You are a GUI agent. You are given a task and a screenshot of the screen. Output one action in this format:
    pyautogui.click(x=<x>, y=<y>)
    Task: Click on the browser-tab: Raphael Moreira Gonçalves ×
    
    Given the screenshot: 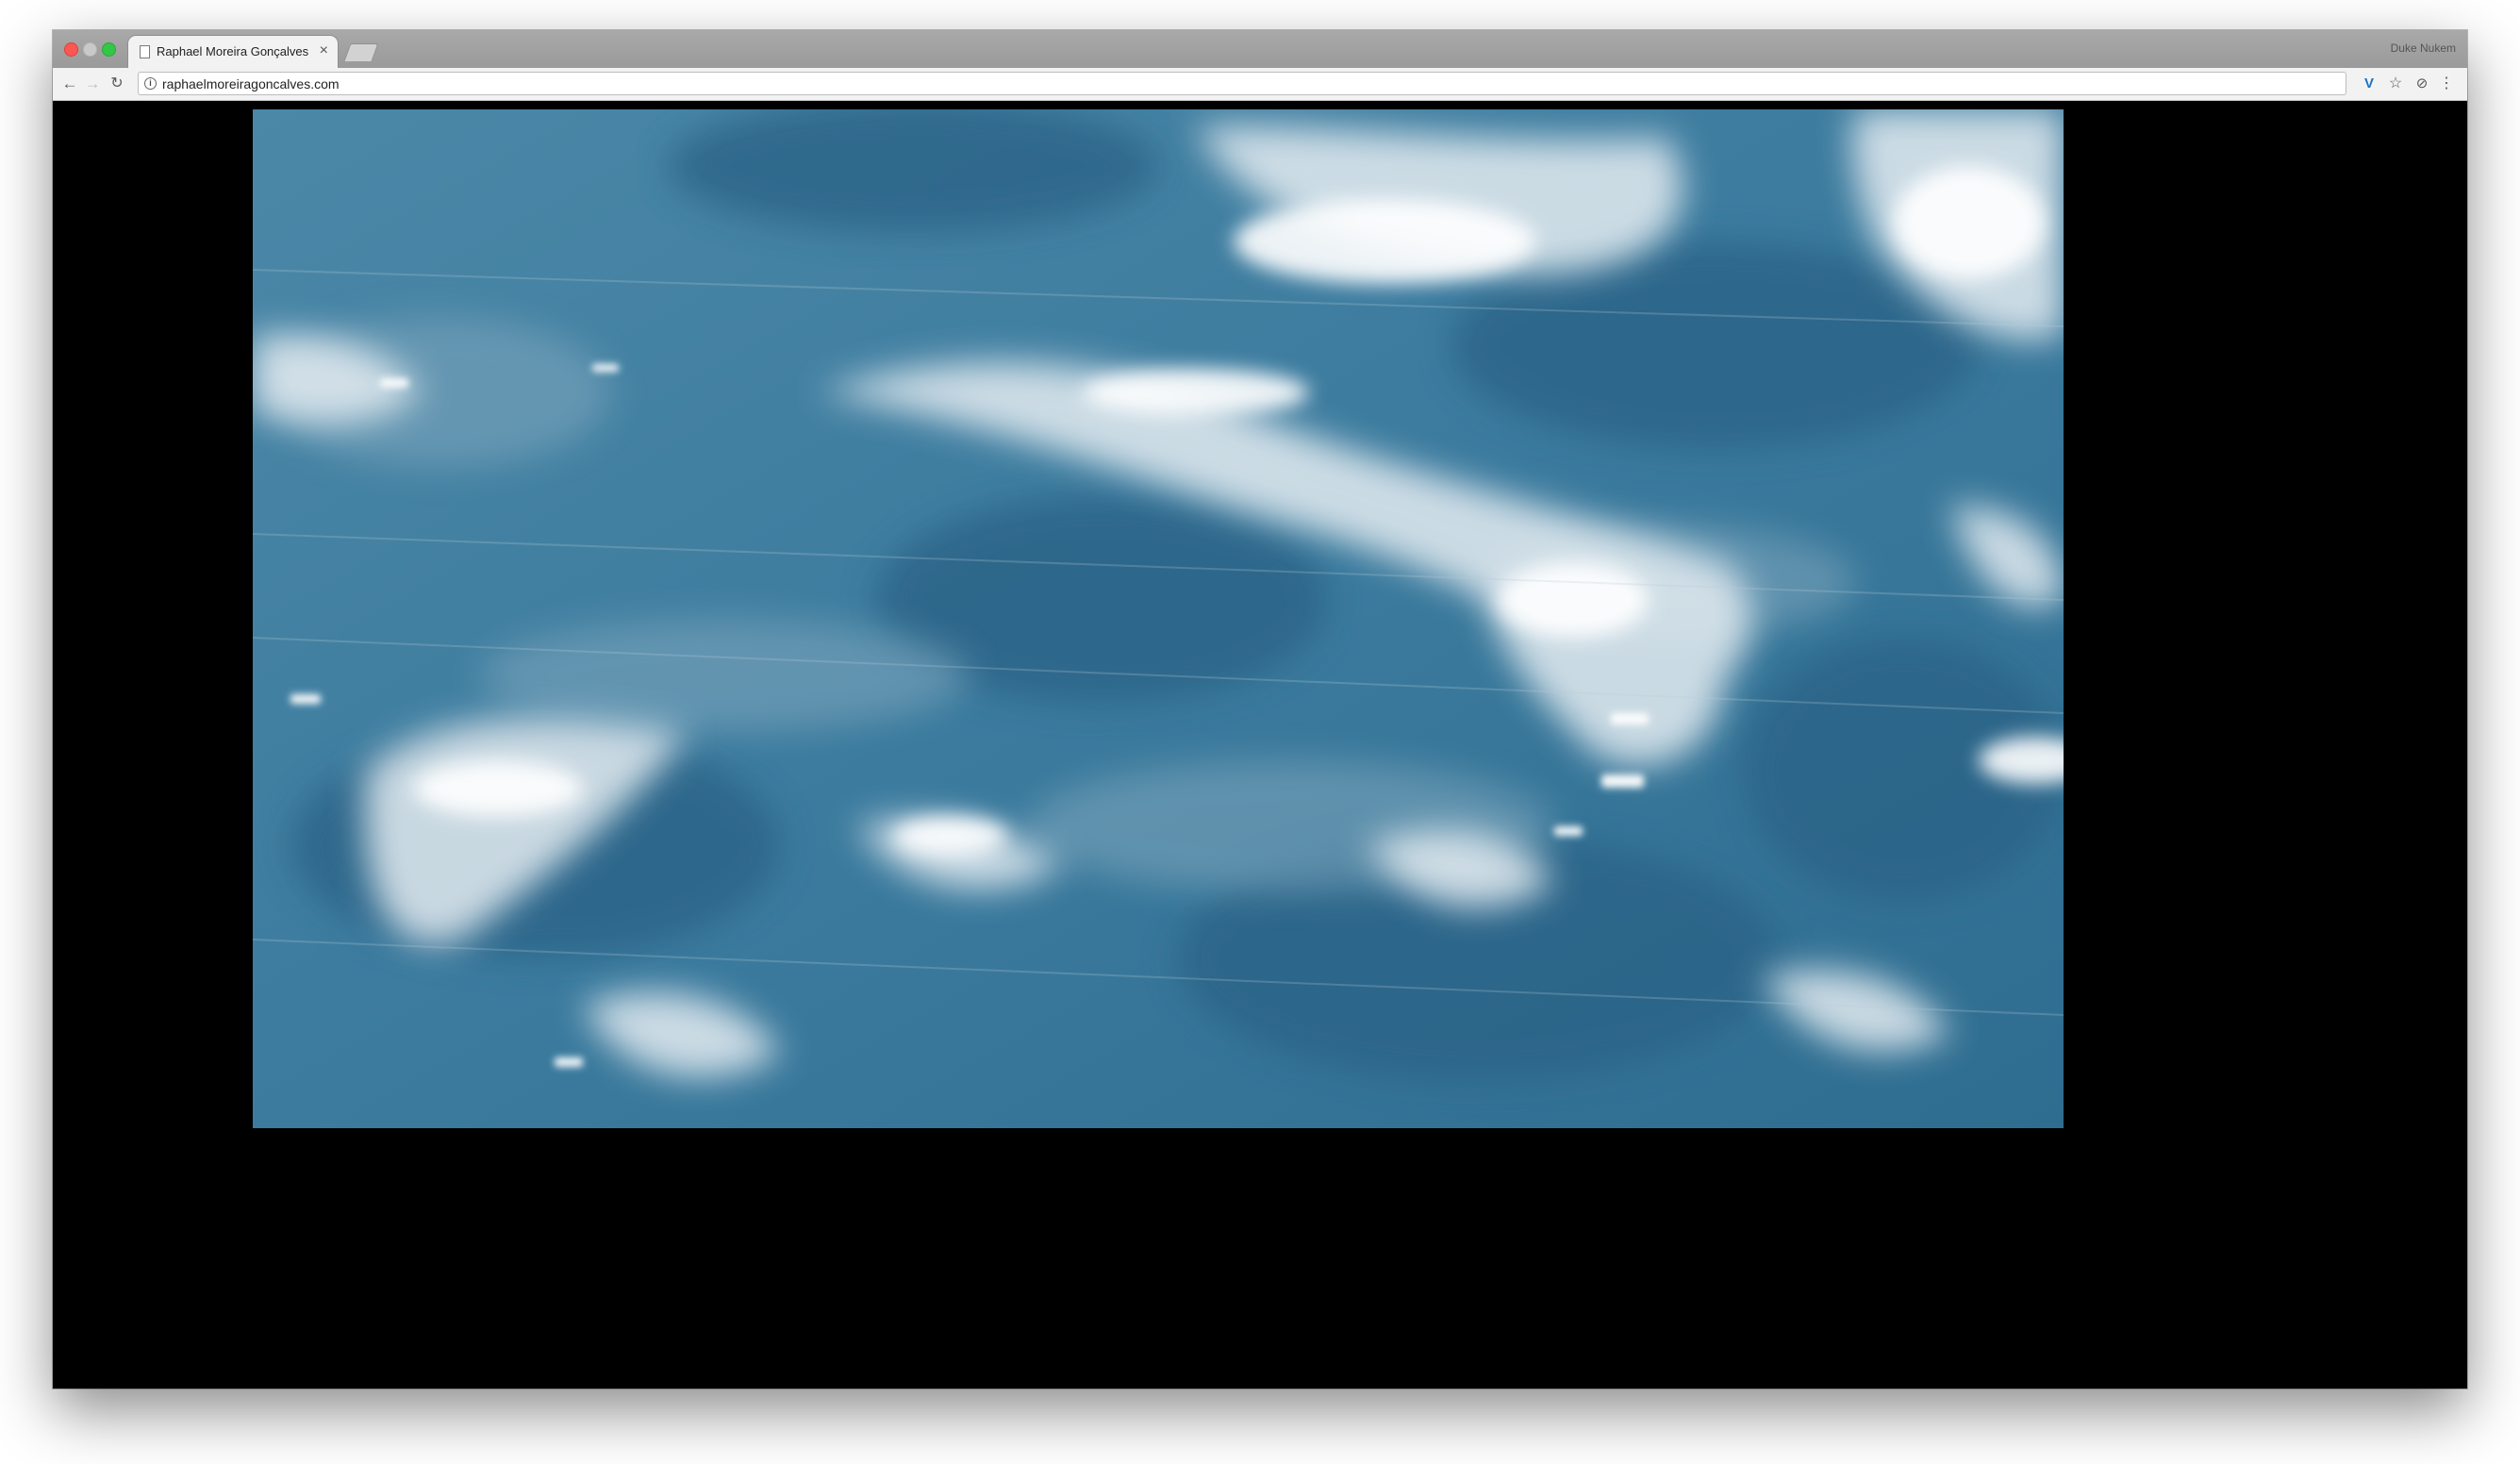 What is the action you would take?
    pyautogui.click(x=233, y=53)
    